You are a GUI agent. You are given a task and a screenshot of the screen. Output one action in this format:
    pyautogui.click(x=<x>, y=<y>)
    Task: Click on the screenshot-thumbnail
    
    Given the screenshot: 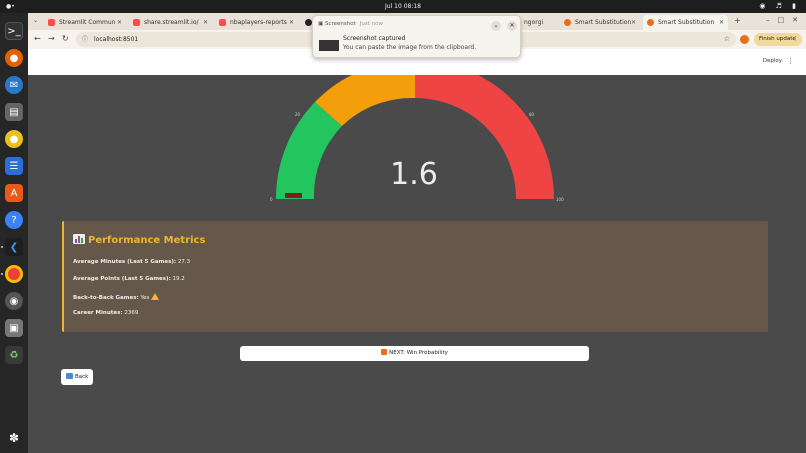 What is the action you would take?
    pyautogui.click(x=329, y=45)
    